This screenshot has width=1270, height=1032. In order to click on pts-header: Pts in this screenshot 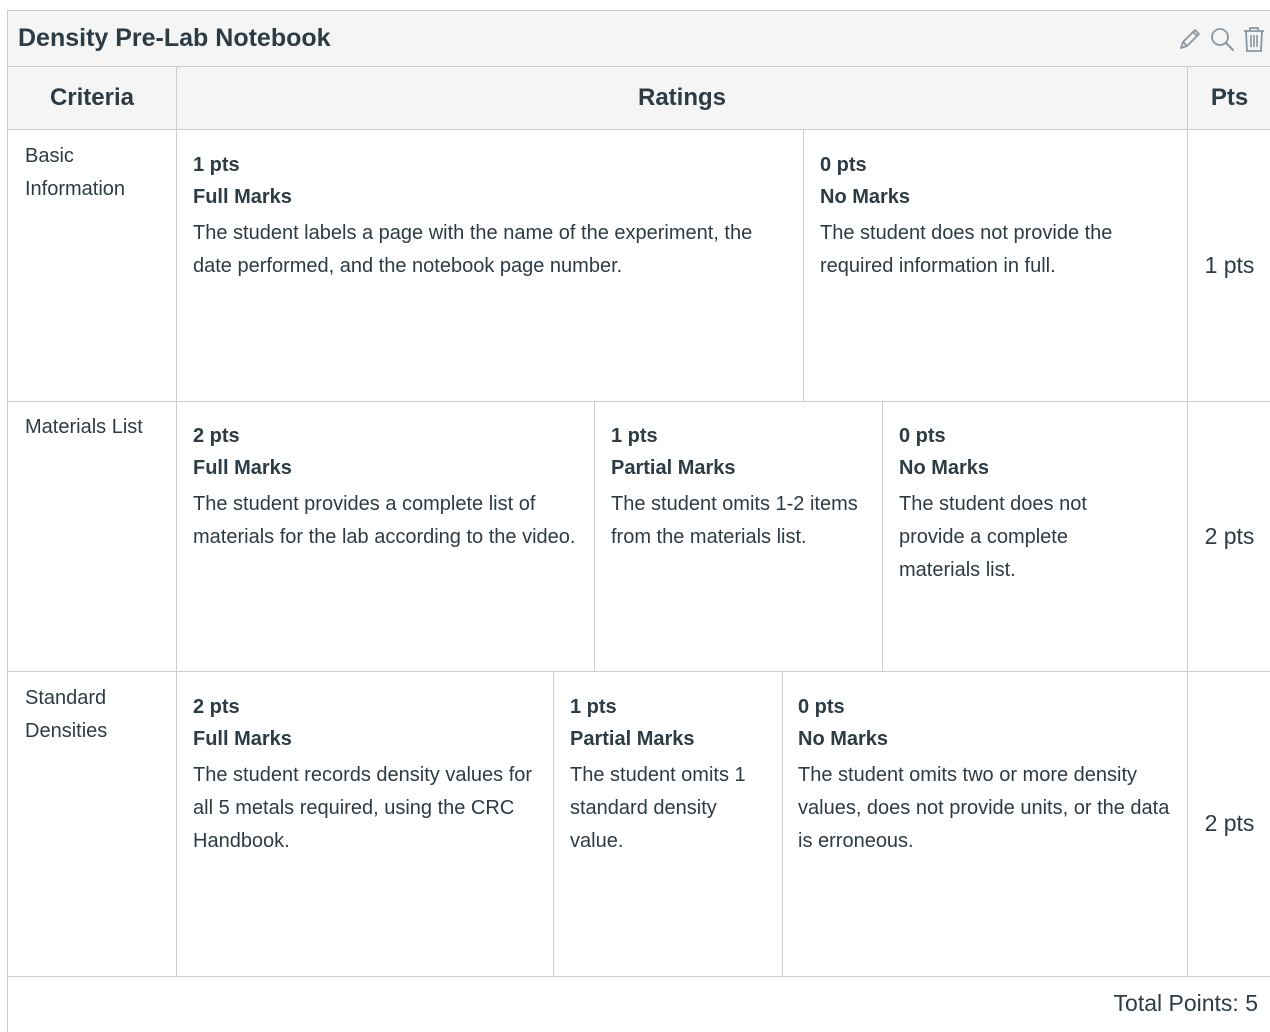, I will do `click(1229, 97)`.